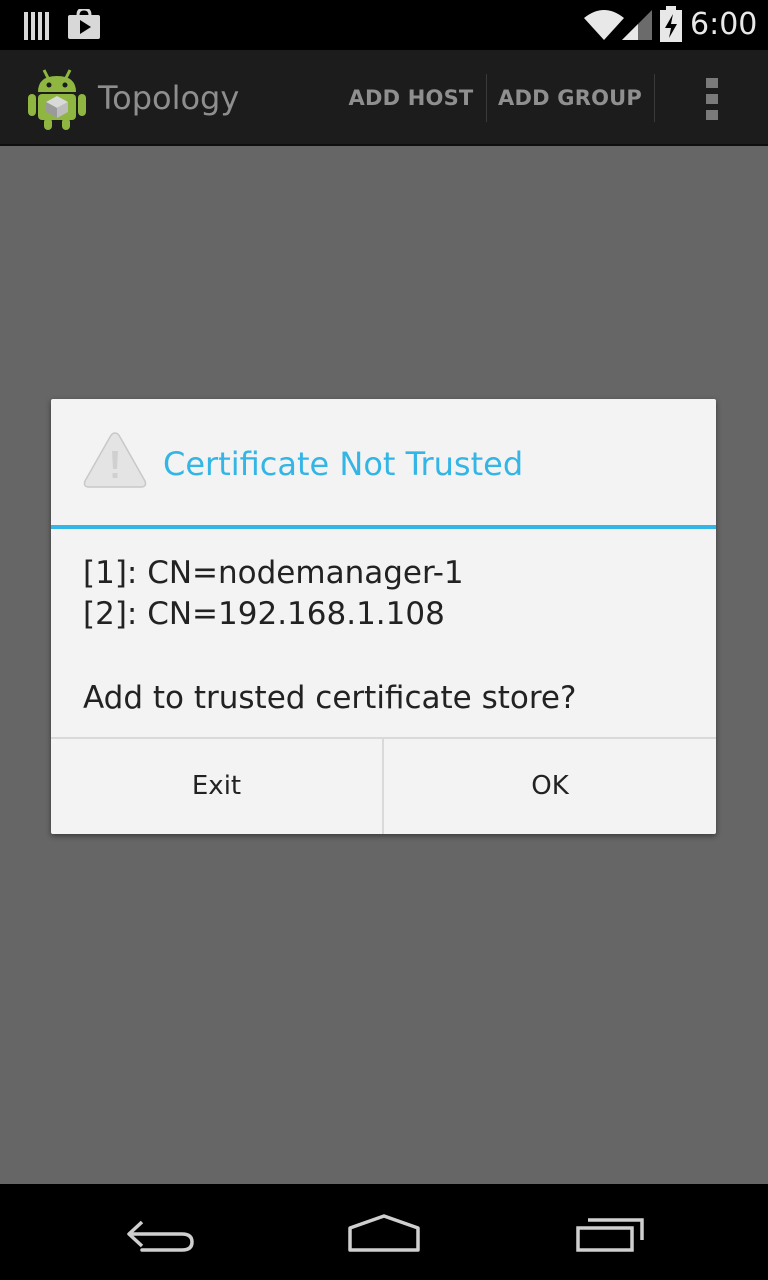 The image size is (768, 1280). I want to click on app-title: Topology, so click(169, 98).